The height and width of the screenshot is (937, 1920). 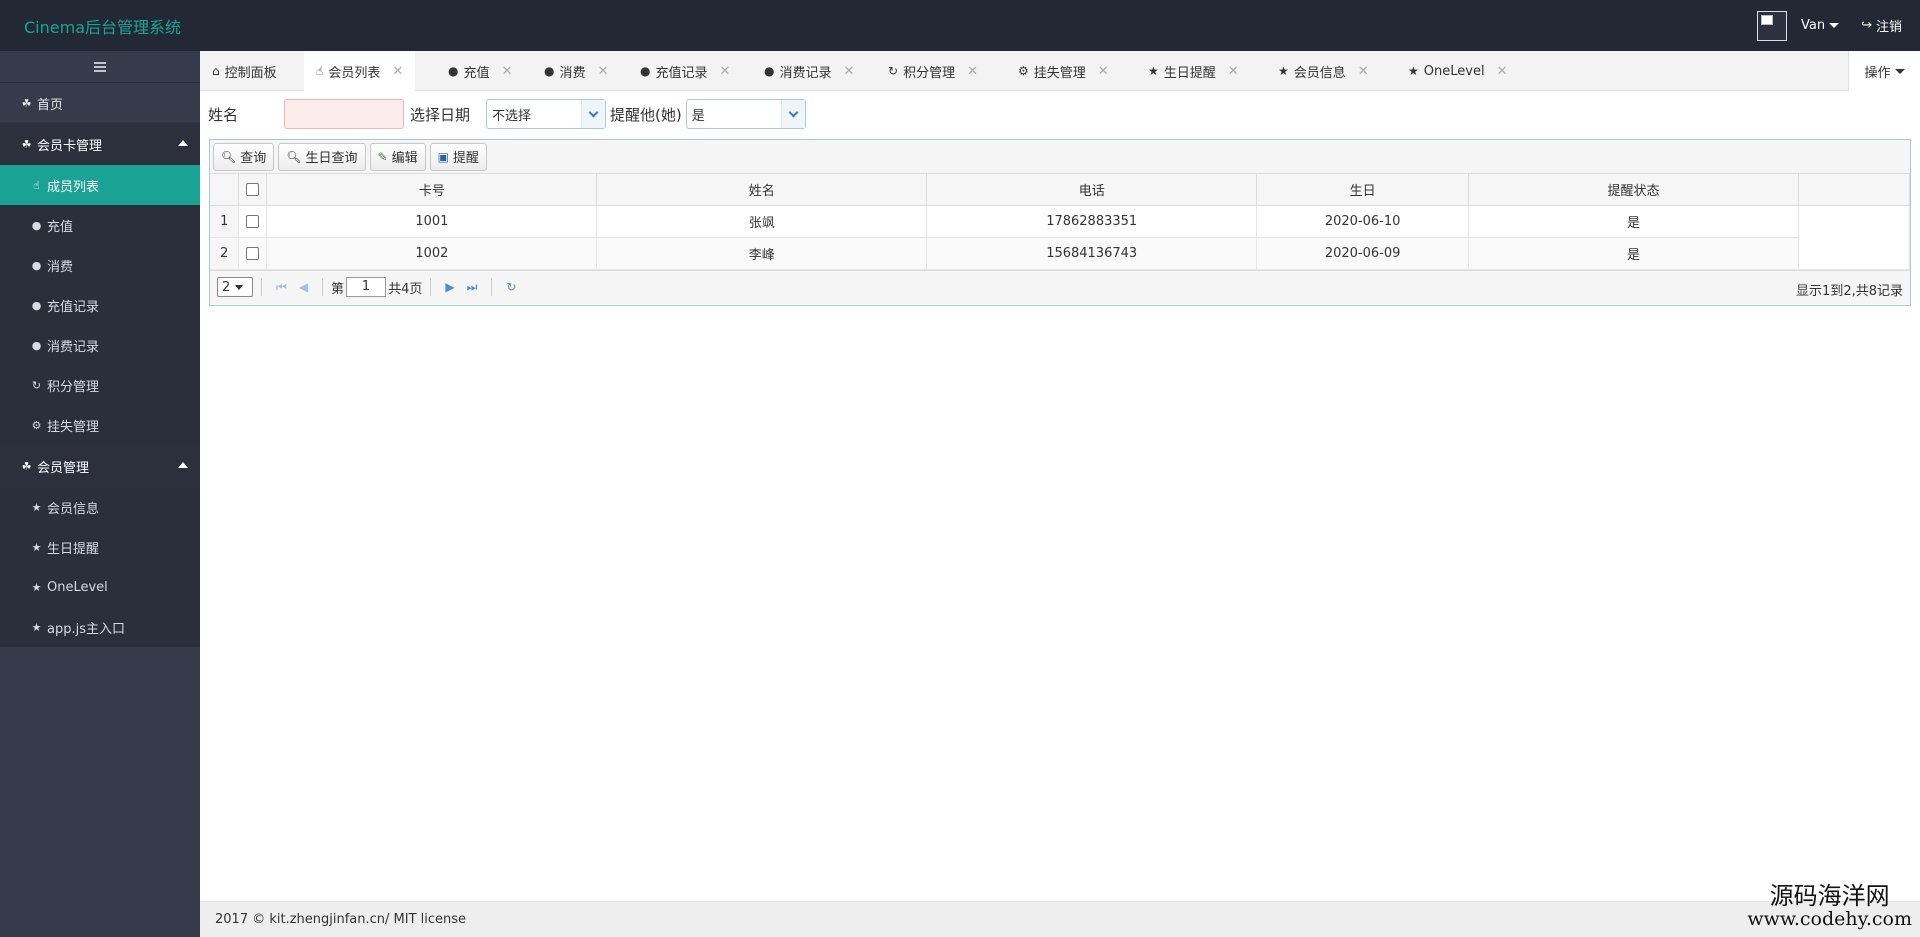 I want to click on column-header-birthday: 生日, so click(x=1363, y=190).